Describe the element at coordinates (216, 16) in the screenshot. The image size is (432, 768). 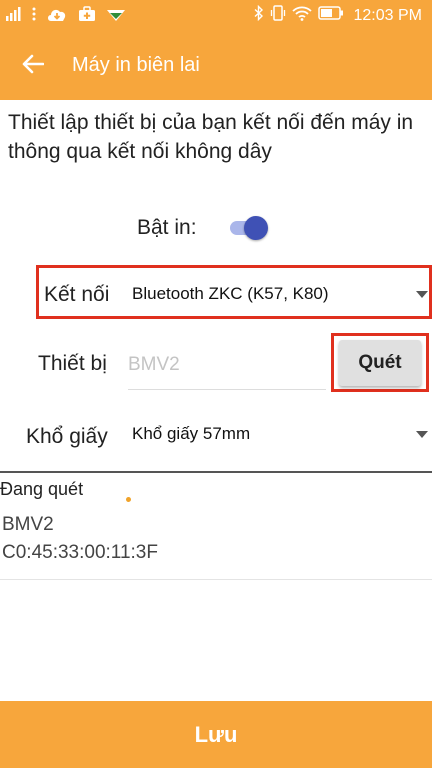
I see `status-bar: 12:03 PM` at that location.